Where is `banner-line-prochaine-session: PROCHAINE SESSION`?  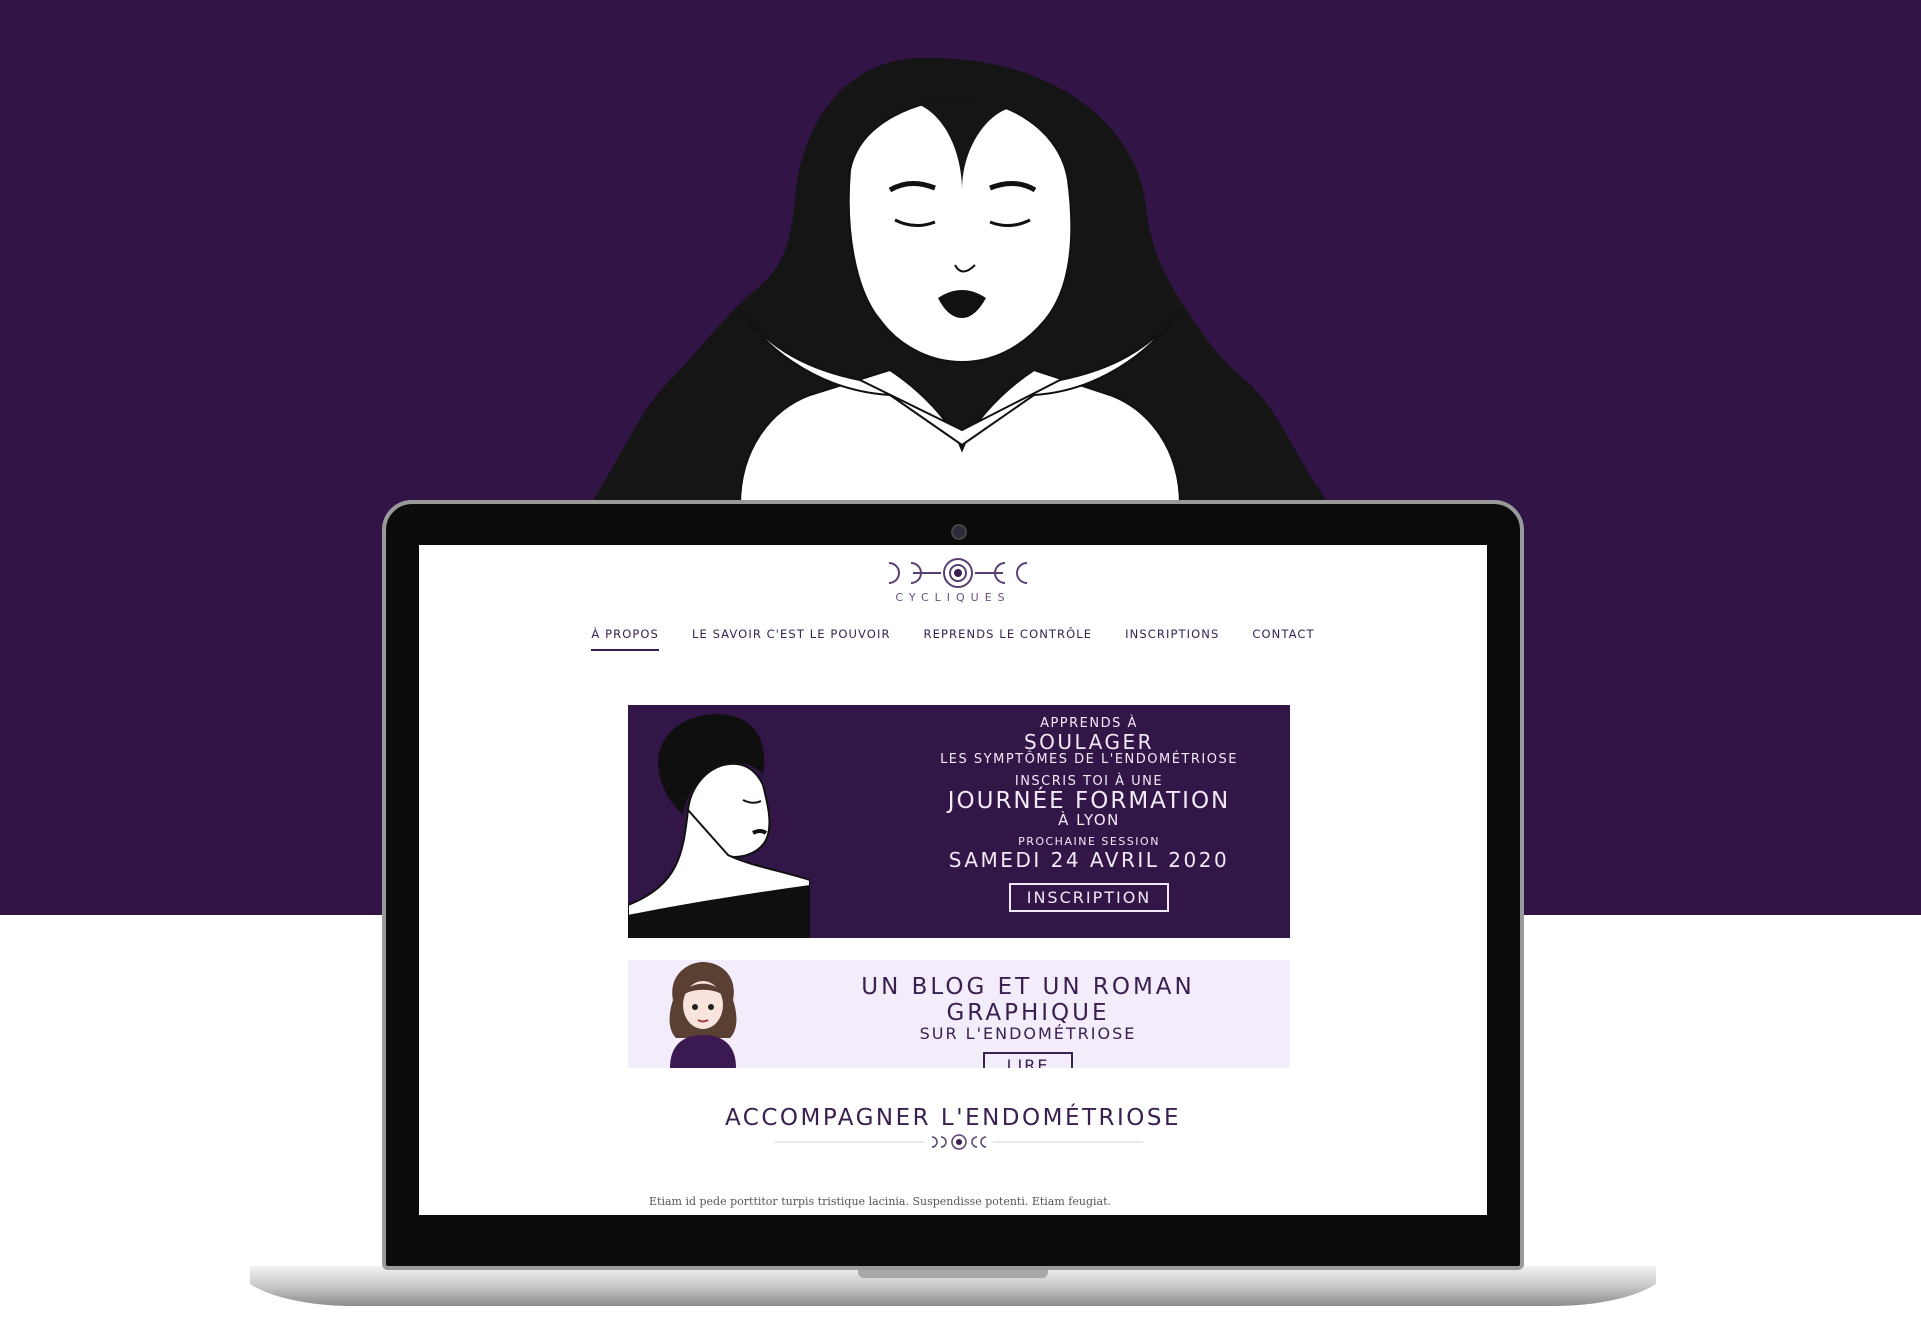 banner-line-prochaine-session: PROCHAINE SESSION is located at coordinates (1089, 841).